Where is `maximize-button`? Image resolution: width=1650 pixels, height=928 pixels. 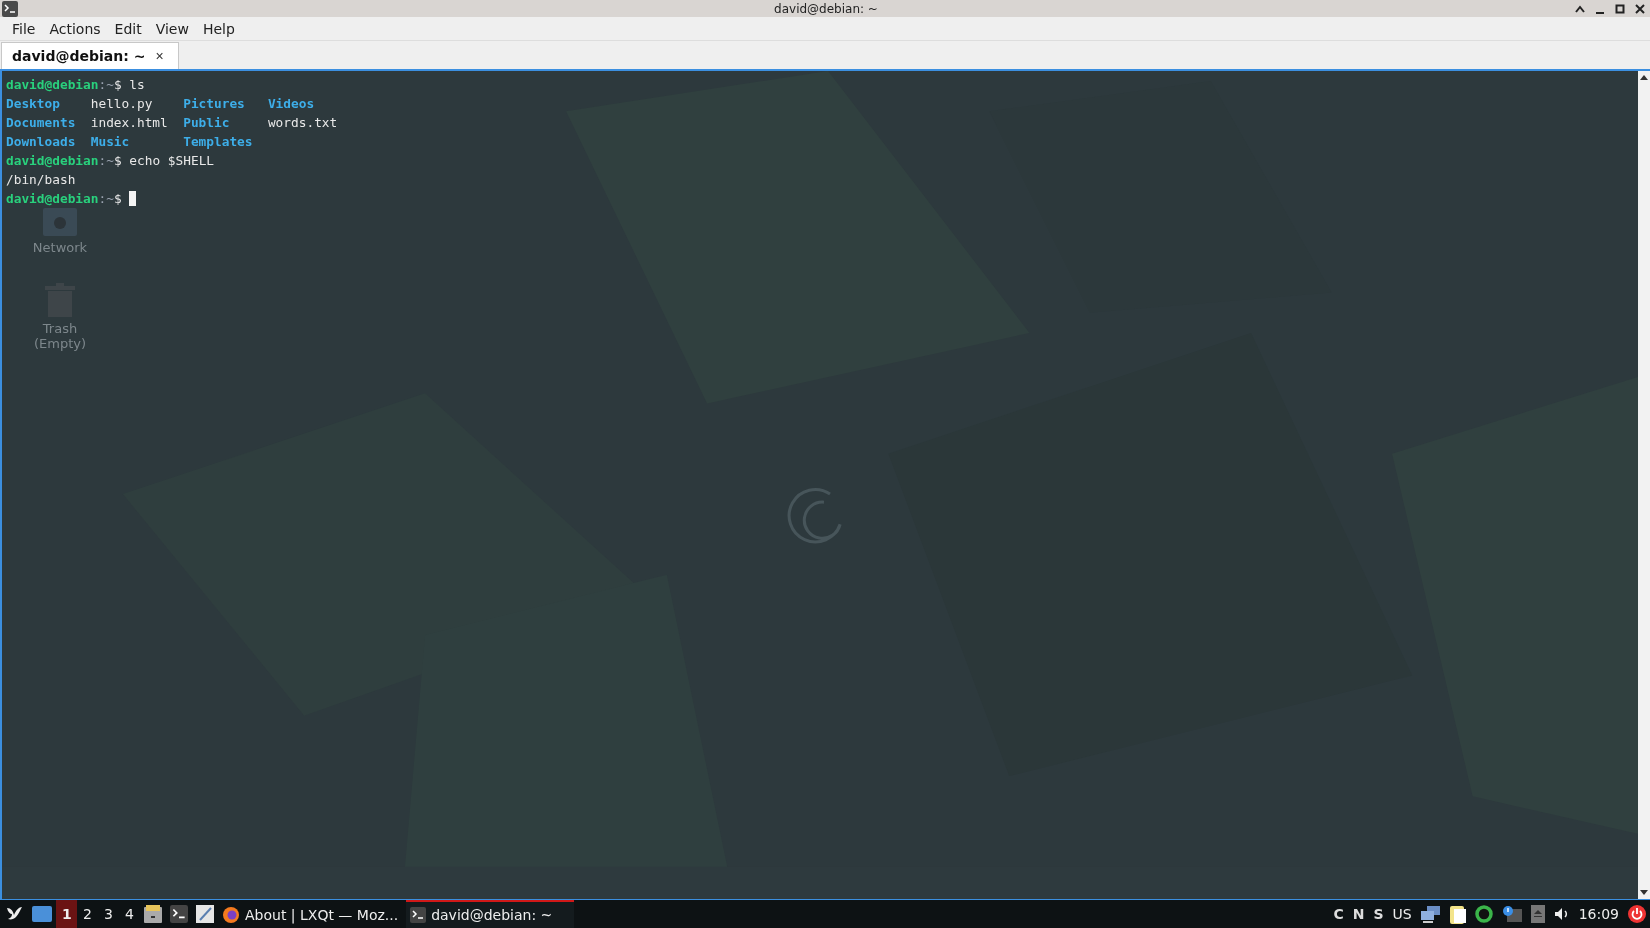 maximize-button is located at coordinates (1620, 8).